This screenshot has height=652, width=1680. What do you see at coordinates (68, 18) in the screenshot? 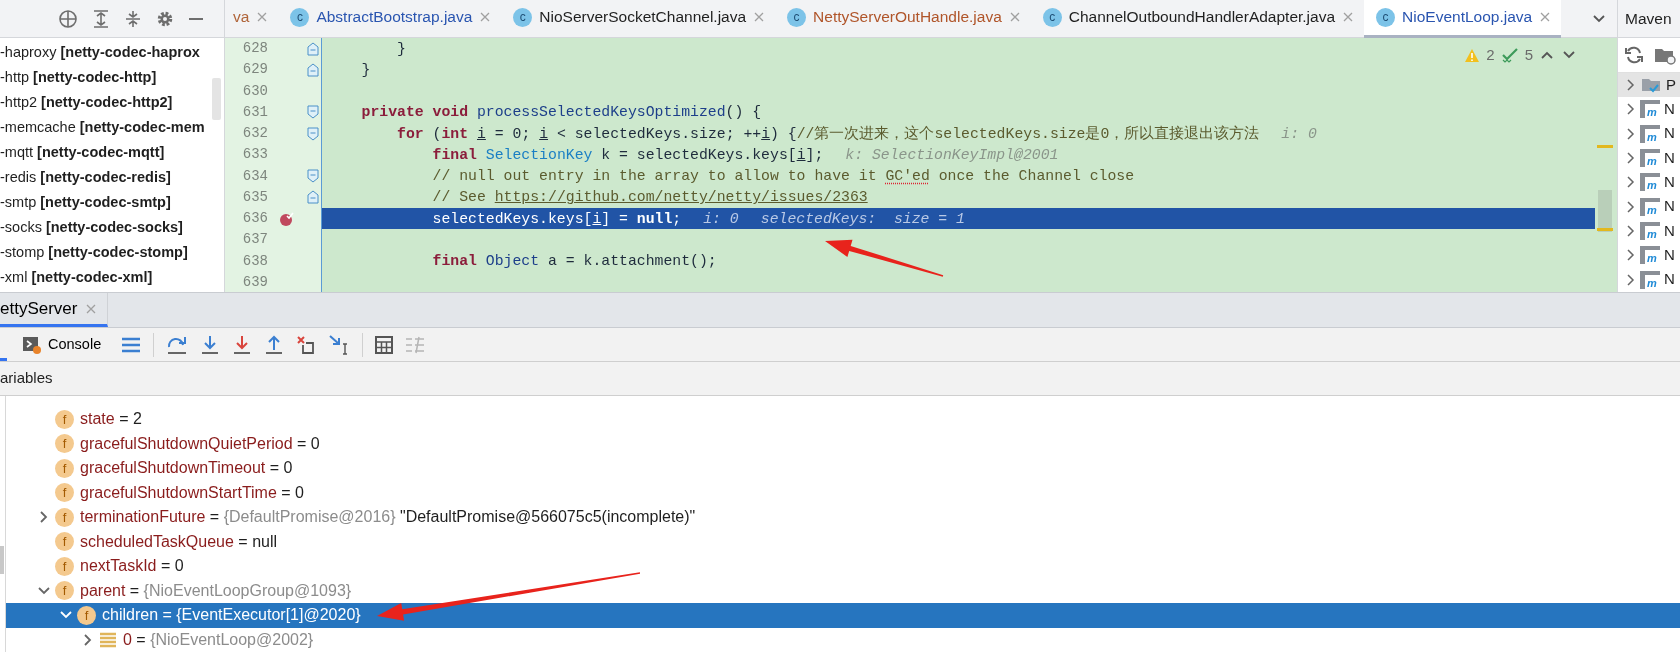
I see `locate-icon` at bounding box center [68, 18].